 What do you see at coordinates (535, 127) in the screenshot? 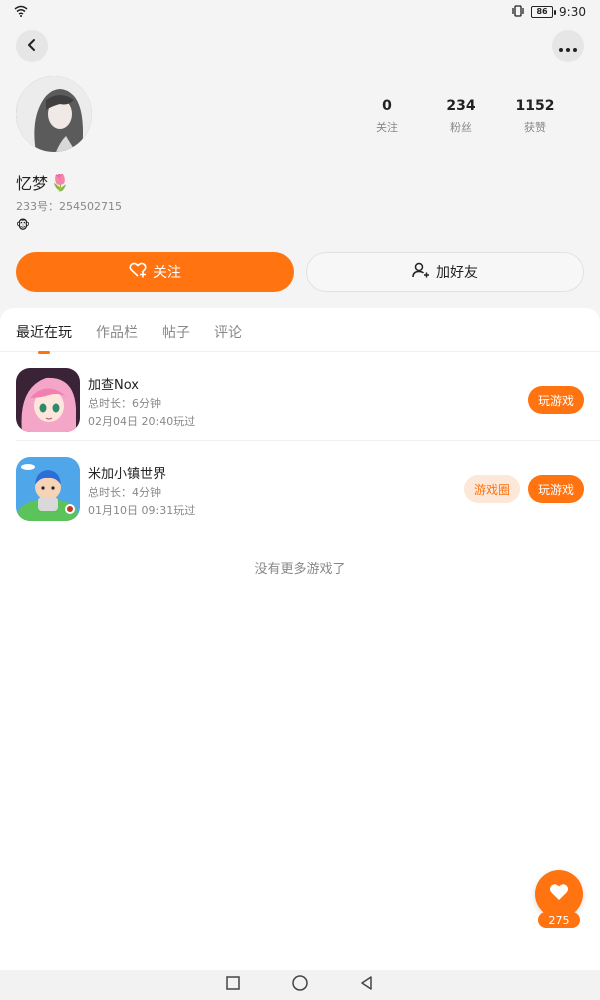
I see `stat-label: 获赞` at bounding box center [535, 127].